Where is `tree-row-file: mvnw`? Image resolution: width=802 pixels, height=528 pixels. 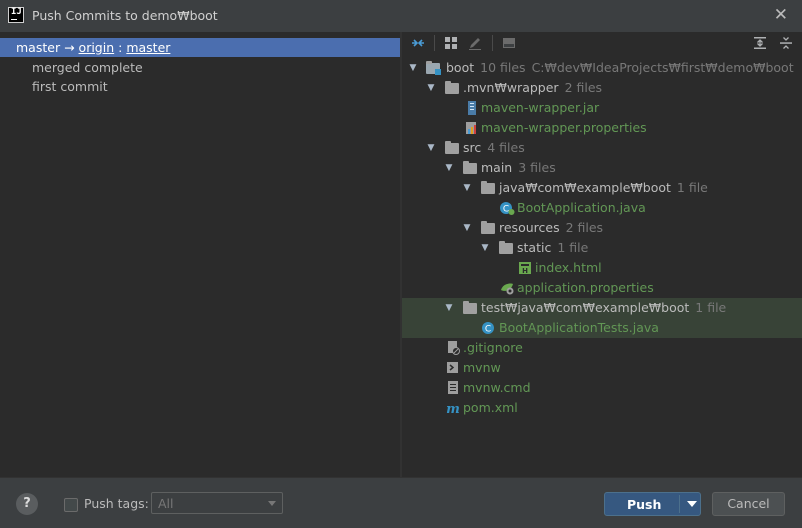
tree-row-file: mvnw is located at coordinates (602, 368).